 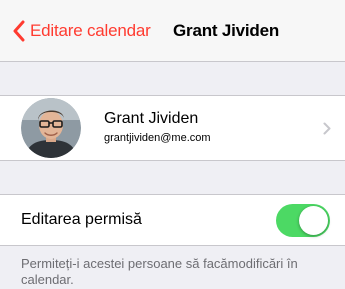 I want to click on contact-email: grantjividen@me.com, so click(x=157, y=138).